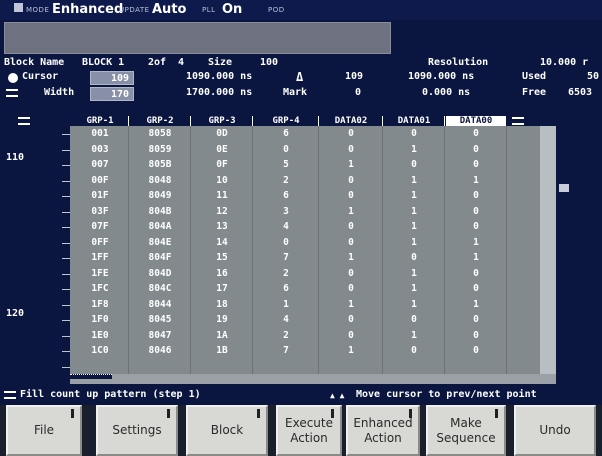 The height and width of the screenshot is (456, 602). I want to click on table-cell: 10, so click(222, 180).